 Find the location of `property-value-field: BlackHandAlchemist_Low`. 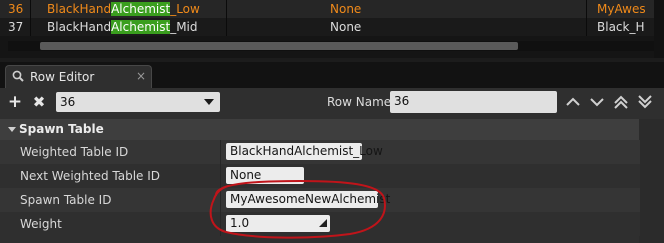

property-value-field: BlackHandAlchemist_Low is located at coordinates (304, 151).